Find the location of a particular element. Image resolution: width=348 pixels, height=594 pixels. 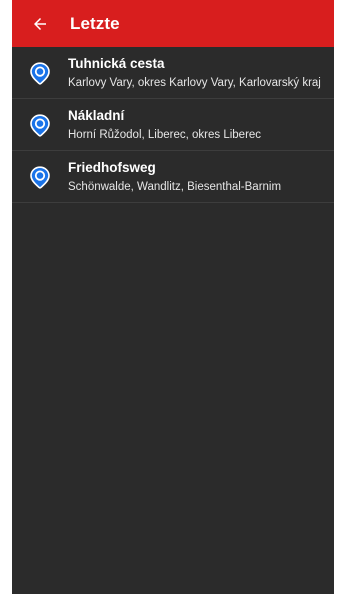

back-button is located at coordinates (40, 23).